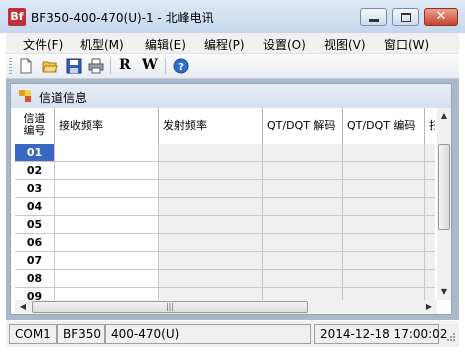 The image size is (465, 355). I want to click on table-row: 08, so click(225, 279).